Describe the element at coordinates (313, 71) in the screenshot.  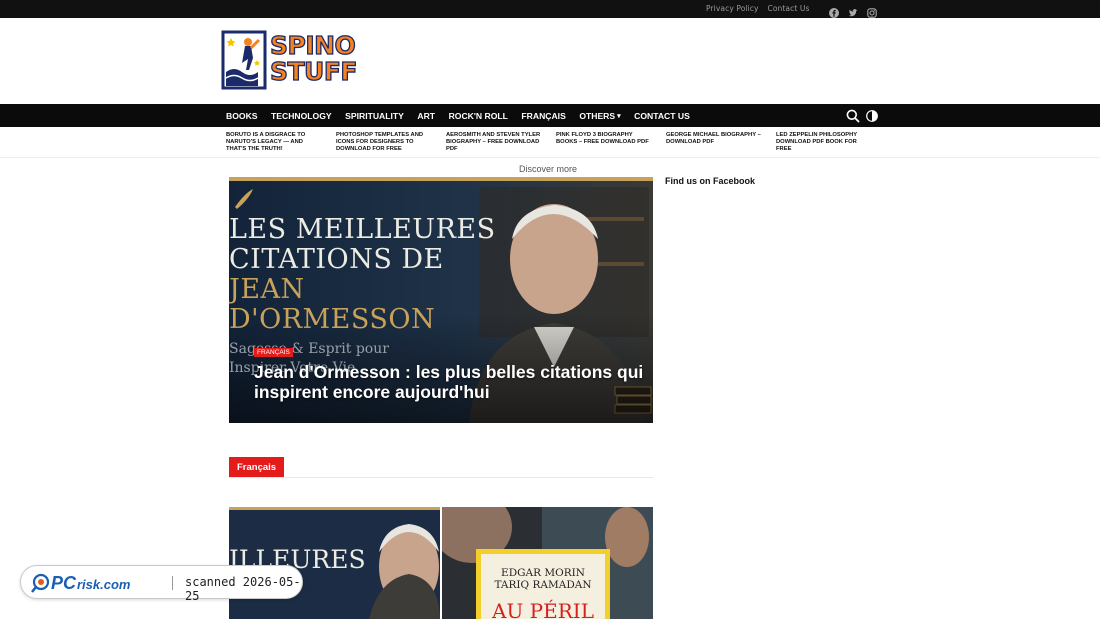
I see `logo-line-2: STUFF` at that location.